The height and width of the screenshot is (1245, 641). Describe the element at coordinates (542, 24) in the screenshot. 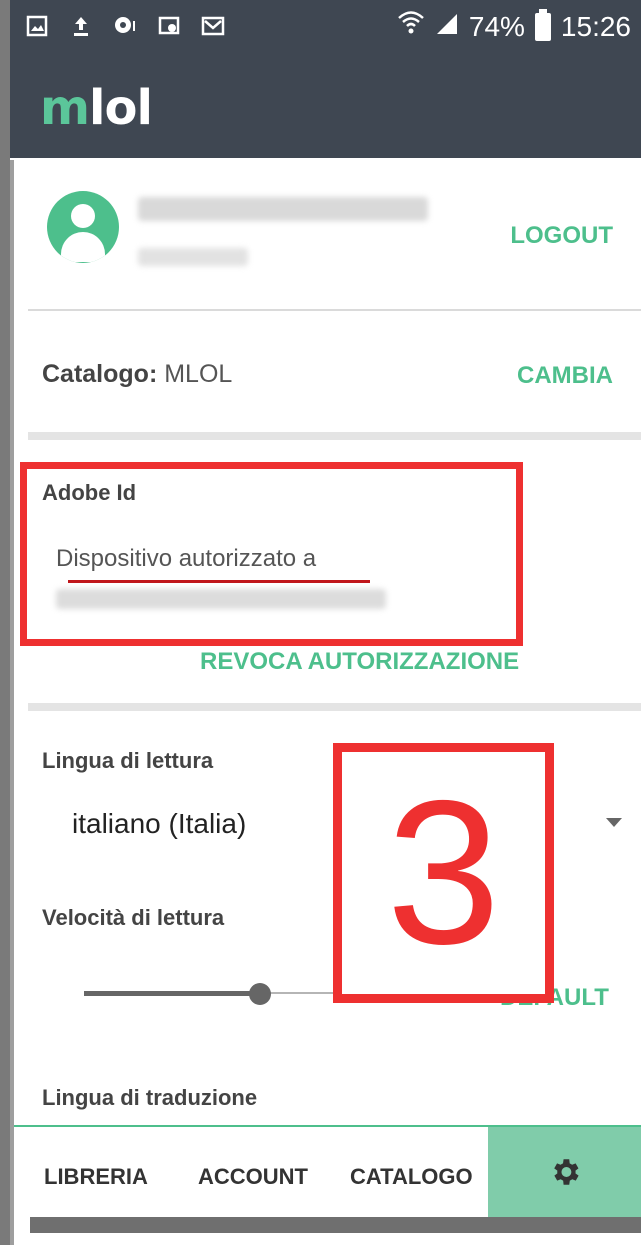

I see `battery-icon` at that location.